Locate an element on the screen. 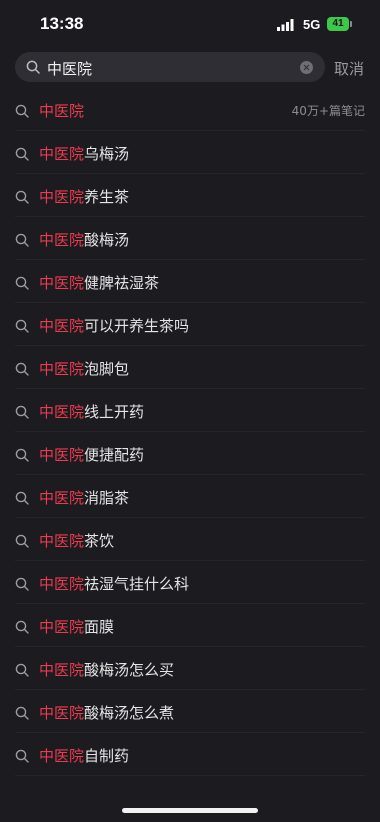  status-bar: 13:38 5G 41 is located at coordinates (190, 24).